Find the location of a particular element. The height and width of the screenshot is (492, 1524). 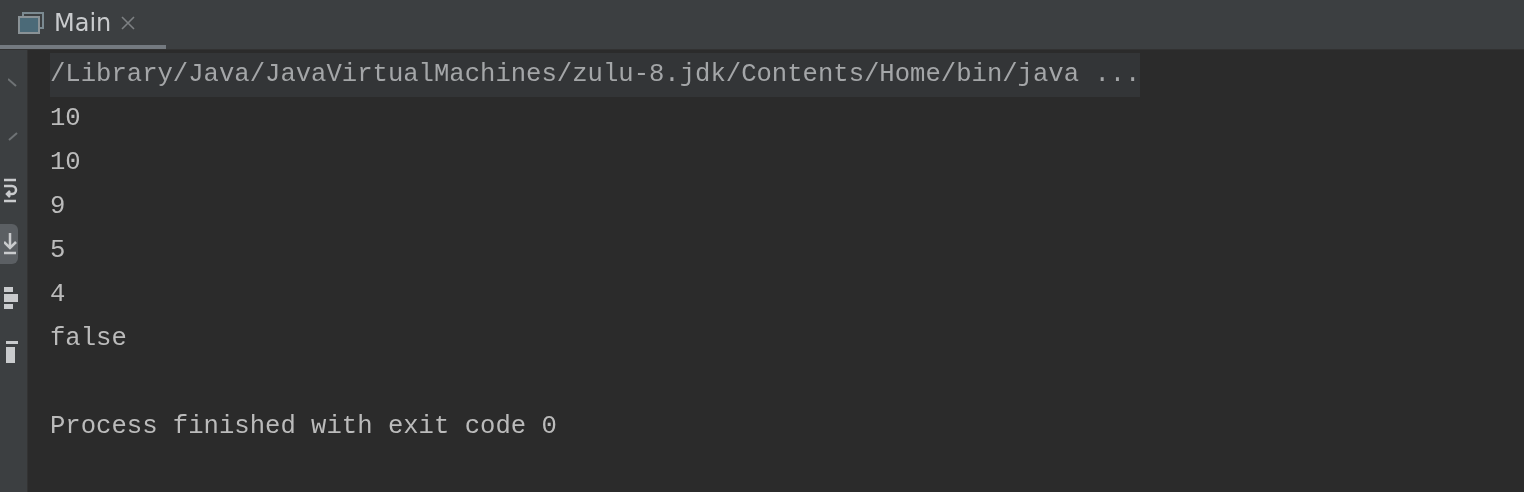

toggled-tool-button is located at coordinates (9, 244).